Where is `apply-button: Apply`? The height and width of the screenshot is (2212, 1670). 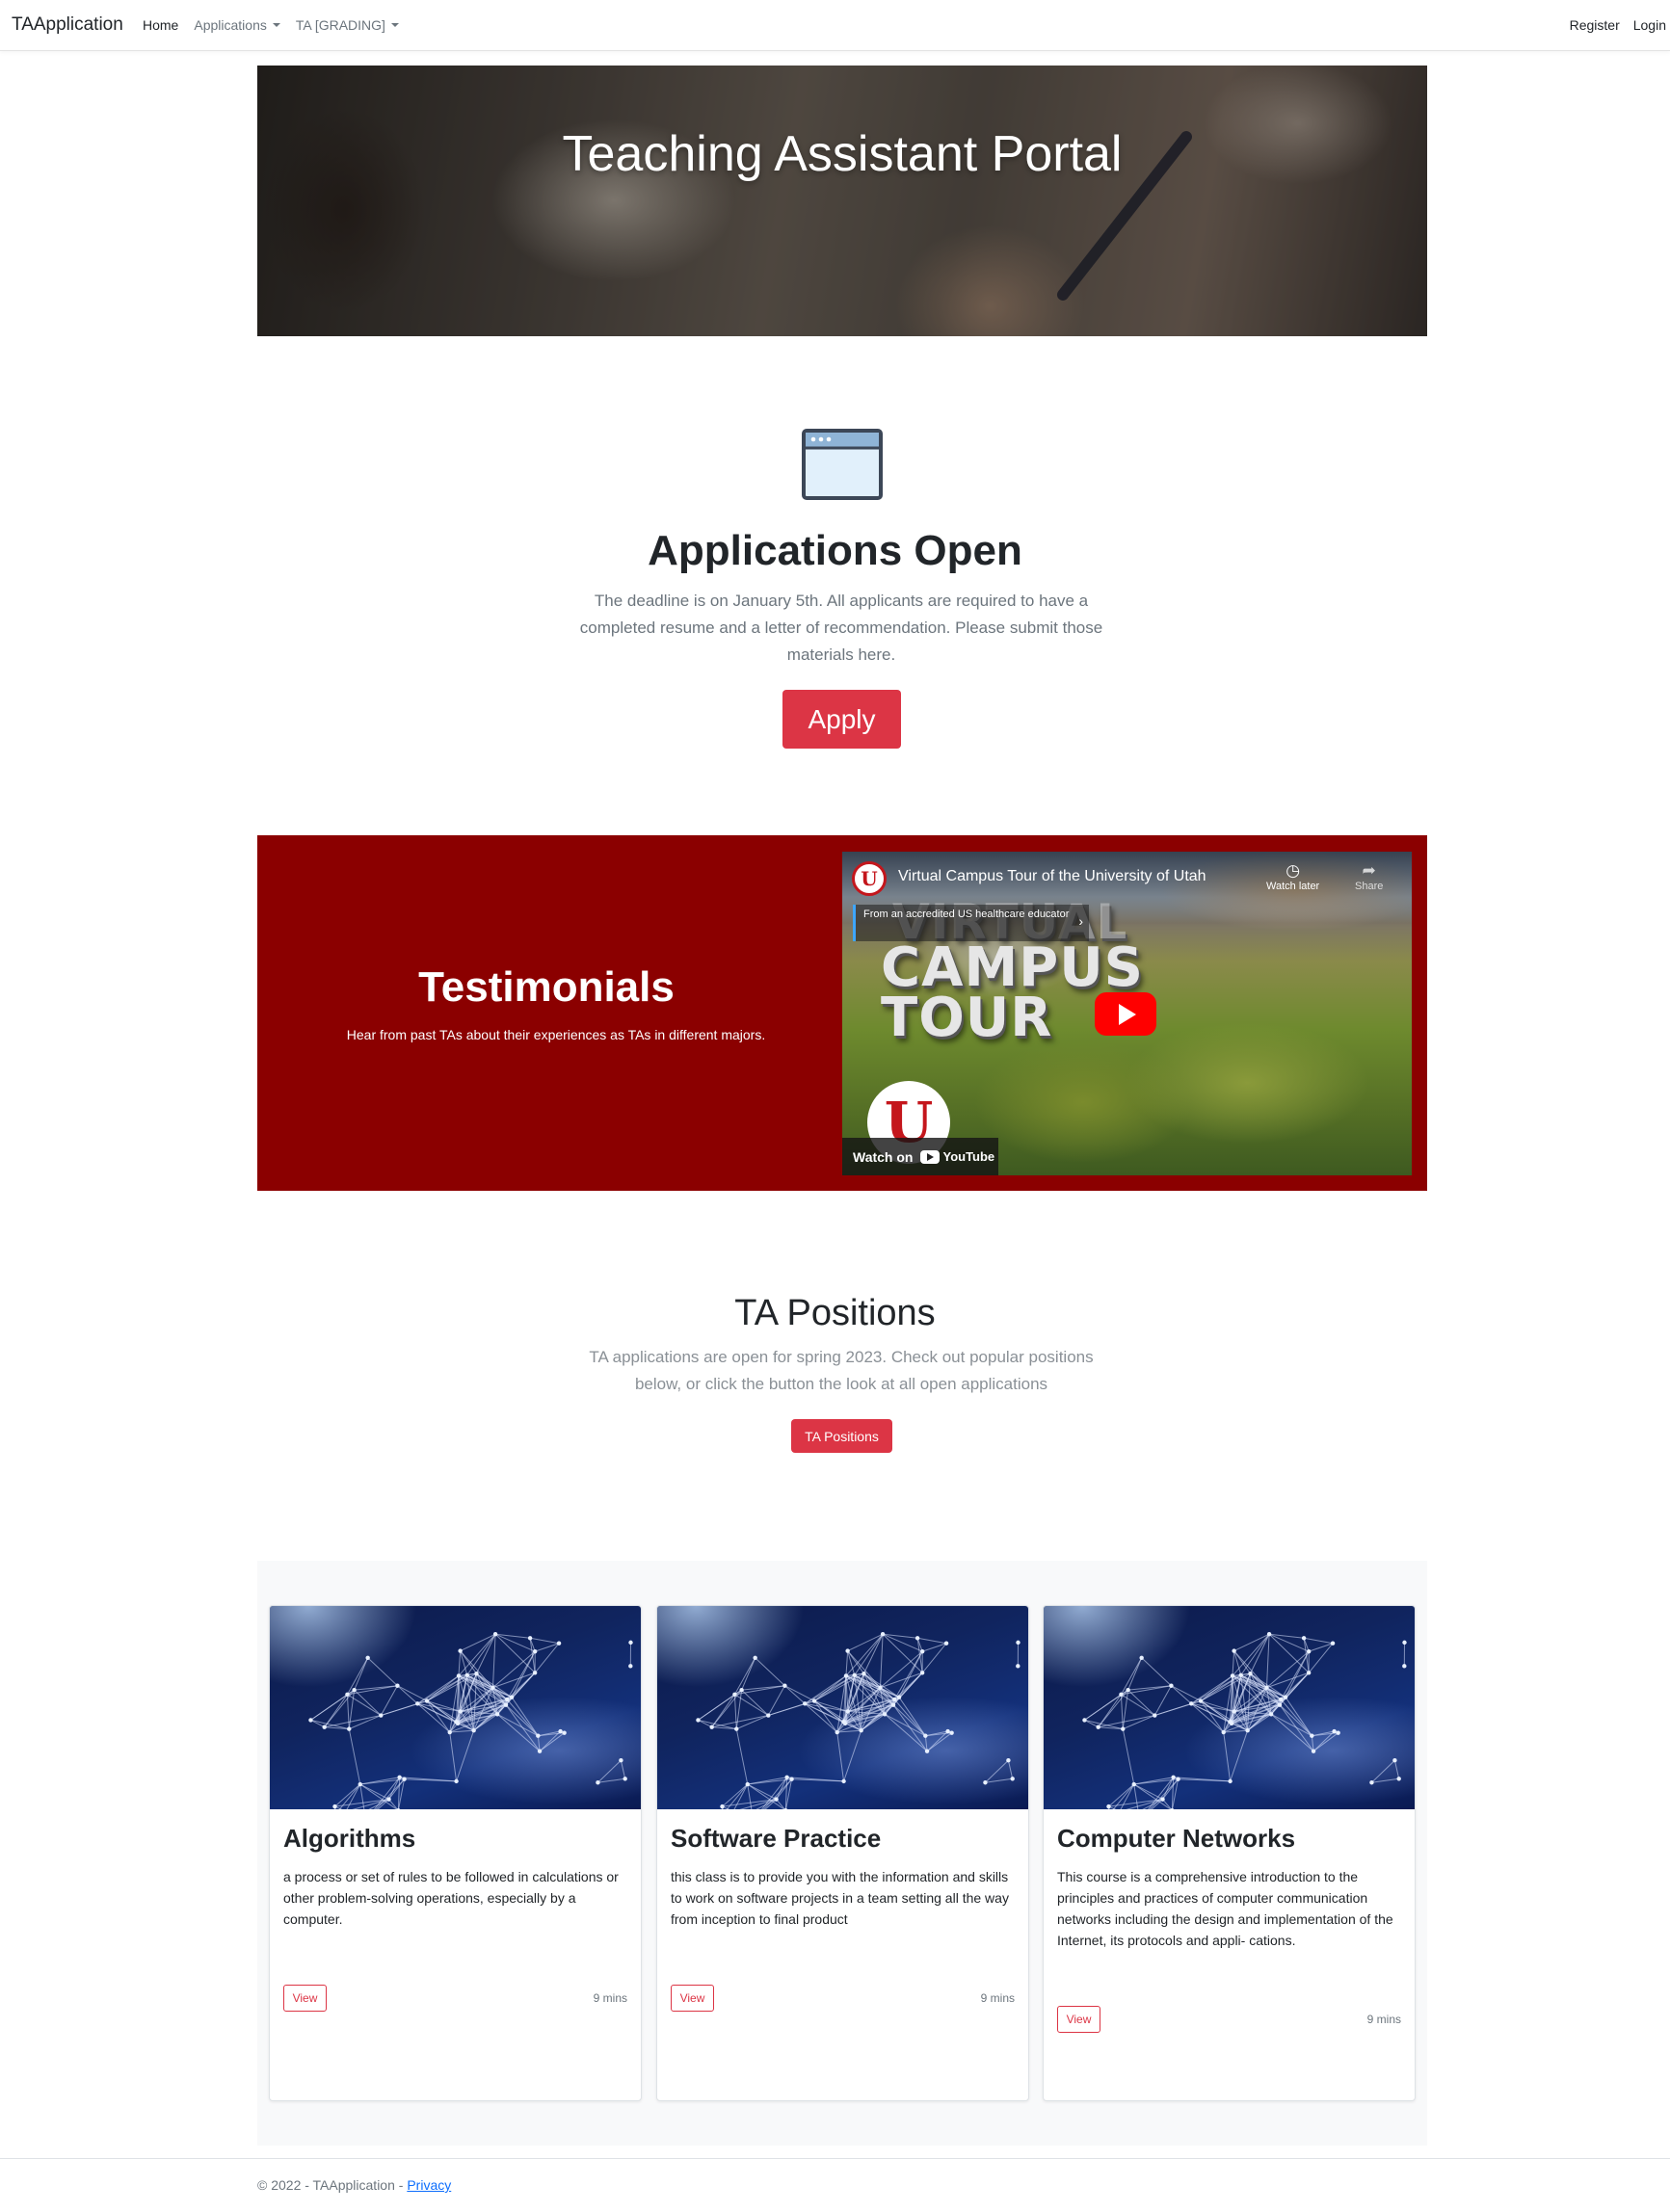
apply-button: Apply is located at coordinates (841, 719).